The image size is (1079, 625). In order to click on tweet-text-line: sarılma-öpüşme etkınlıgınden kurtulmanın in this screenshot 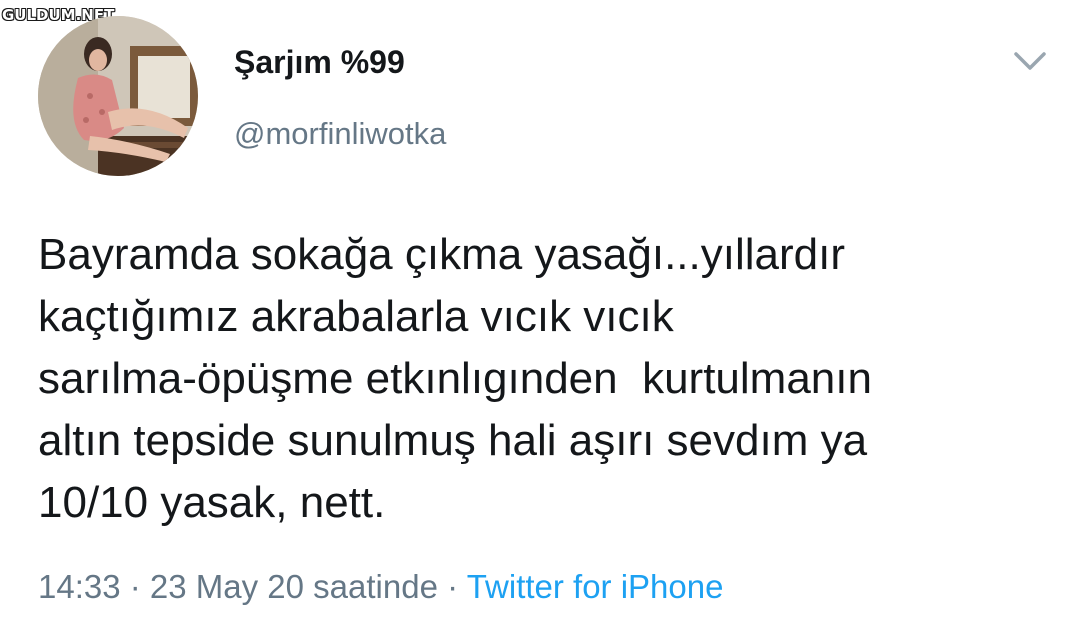, I will do `click(455, 378)`.